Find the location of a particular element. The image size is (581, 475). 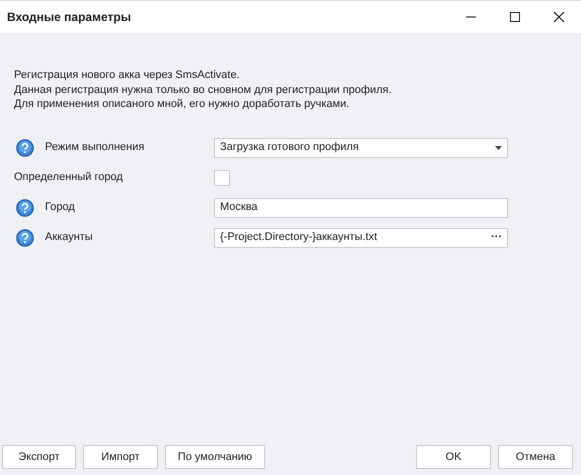

description-text: Данная регистрация нужна только во сновном для регистрации профиля. is located at coordinates (203, 89).